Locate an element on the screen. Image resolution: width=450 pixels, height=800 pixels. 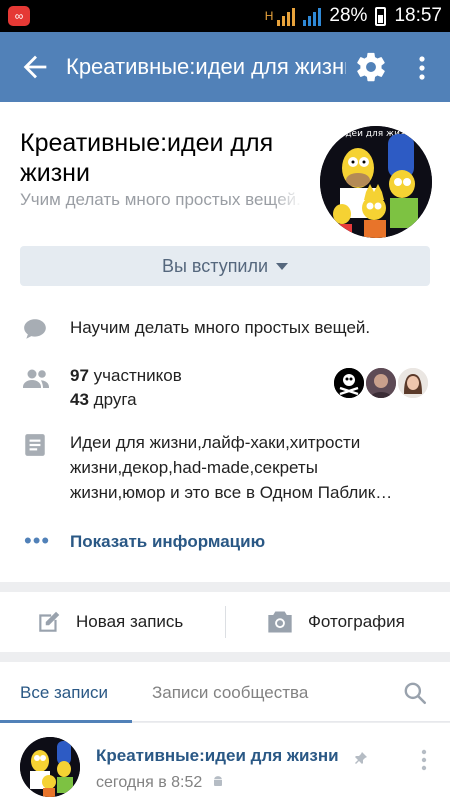
battery-icon is located at coordinates (381, 16).